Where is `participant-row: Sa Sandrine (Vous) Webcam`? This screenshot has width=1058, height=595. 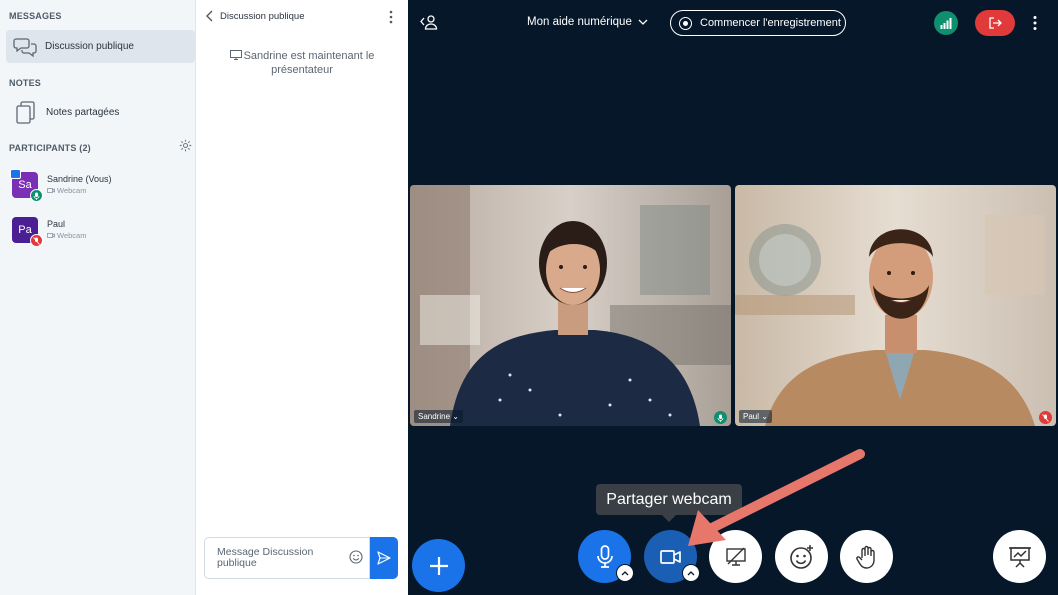 participant-row: Sa Sandrine (Vous) Webcam is located at coordinates (101, 185).